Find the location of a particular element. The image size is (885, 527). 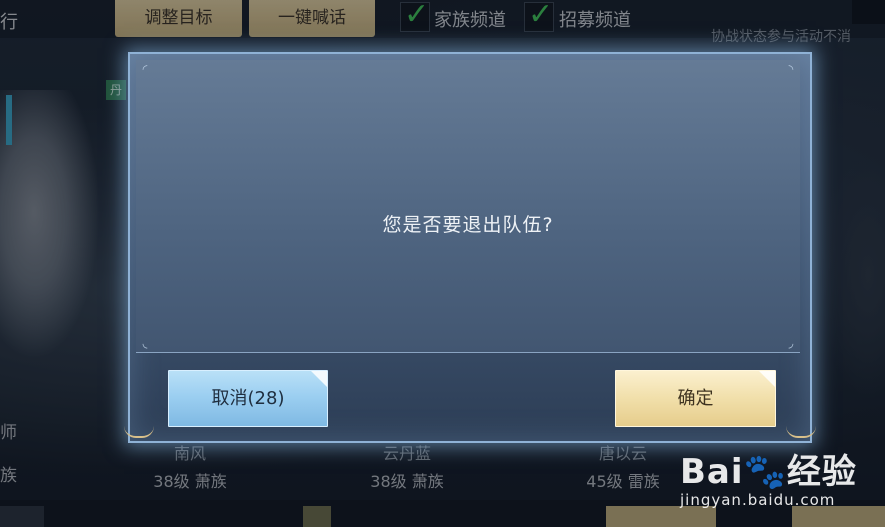

corner-ornament-icon: ◞ is located at coordinates (791, 343).